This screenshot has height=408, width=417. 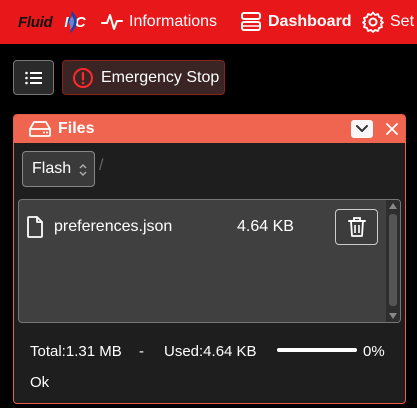 What do you see at coordinates (83, 77) in the screenshot?
I see `alert-circle-icon` at bounding box center [83, 77].